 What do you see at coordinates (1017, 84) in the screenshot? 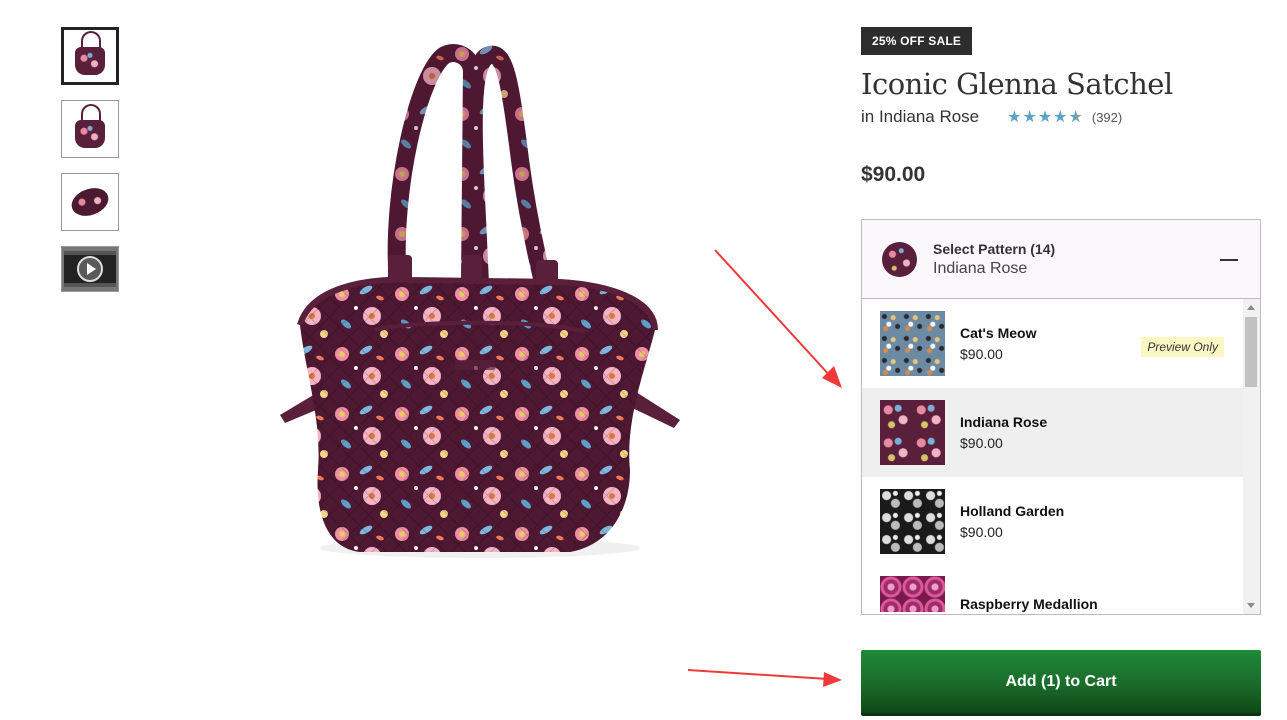
I see `product-title: Iconic Glenna Satchel` at bounding box center [1017, 84].